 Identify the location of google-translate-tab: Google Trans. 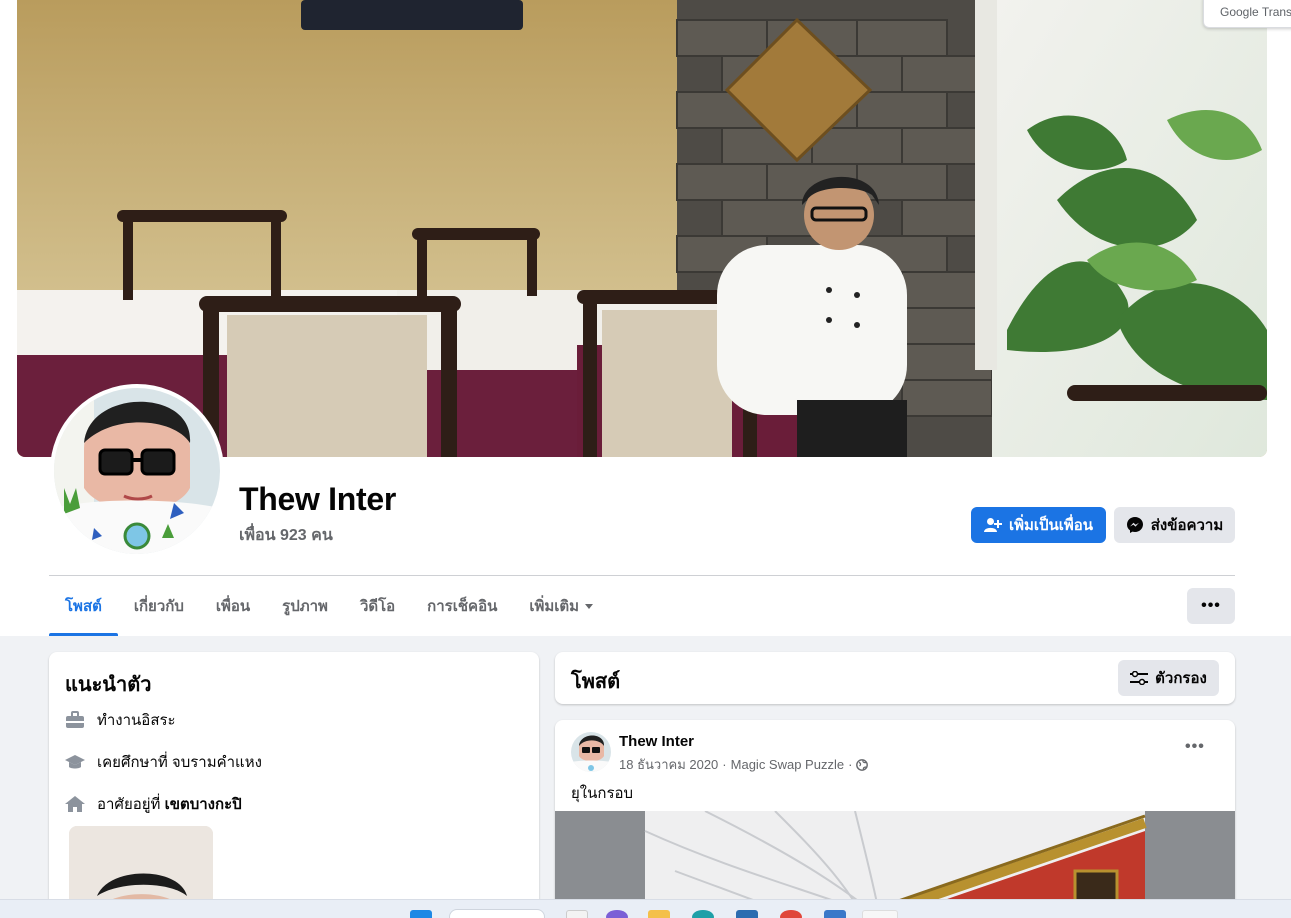
(1247, 14).